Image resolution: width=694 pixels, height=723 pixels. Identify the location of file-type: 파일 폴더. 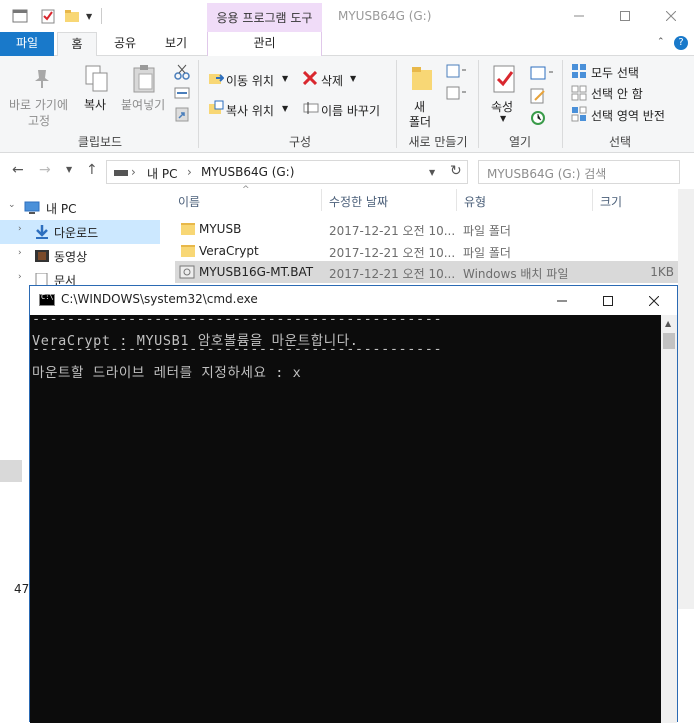
(487, 231).